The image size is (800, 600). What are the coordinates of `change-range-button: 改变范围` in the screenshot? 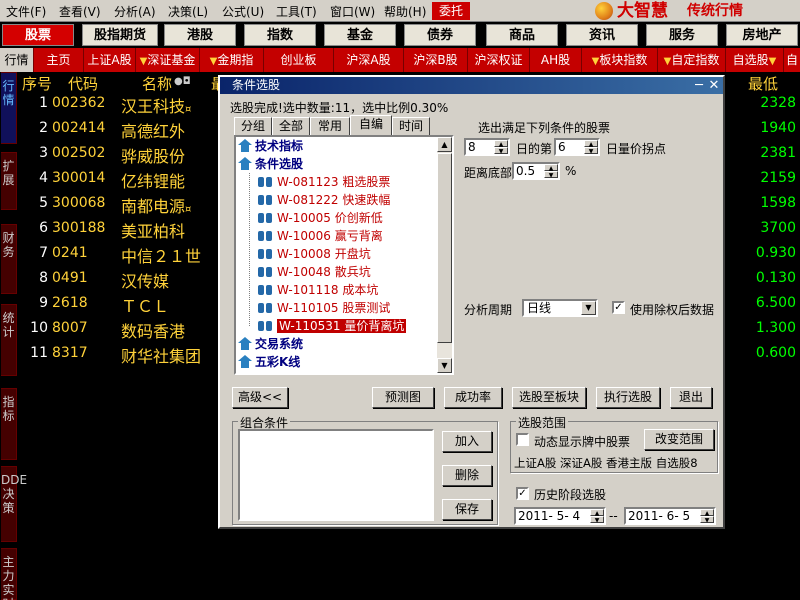 It's located at (679, 439).